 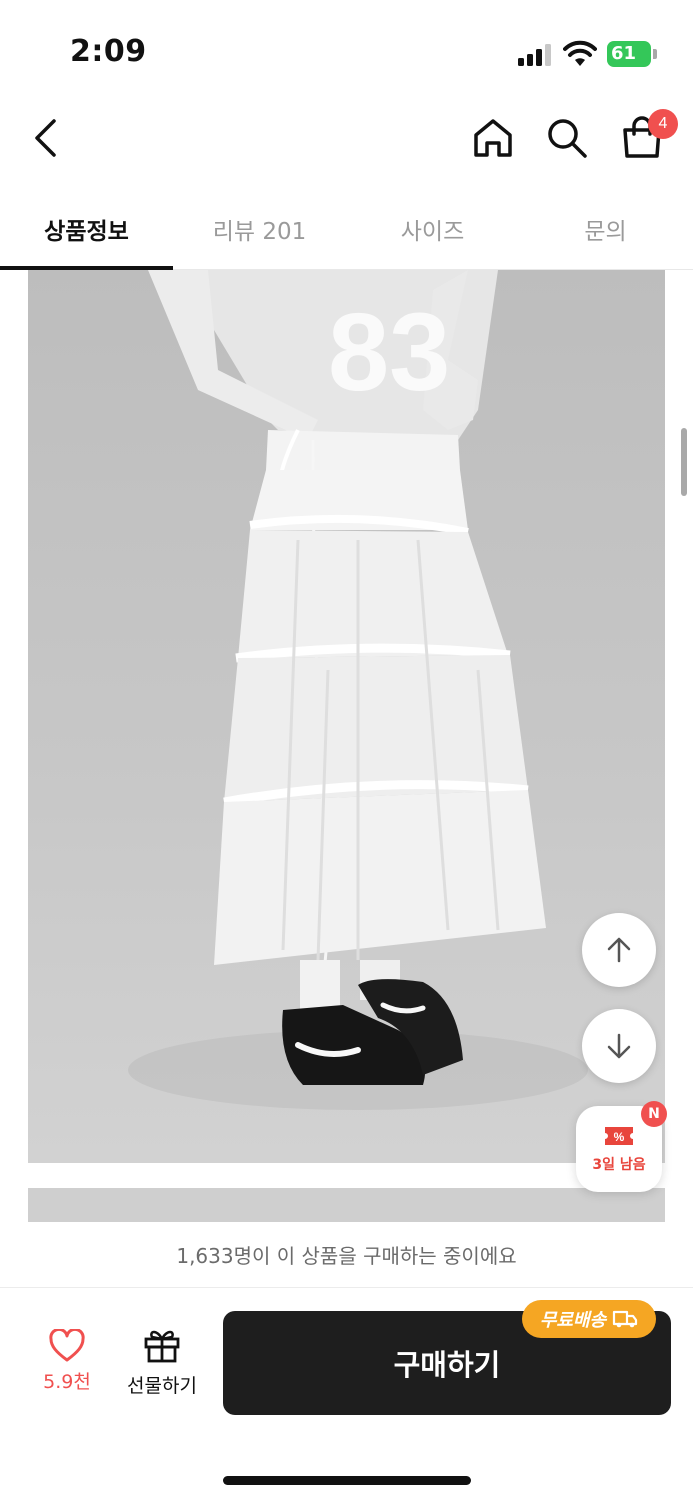 What do you see at coordinates (654, 1114) in the screenshot?
I see `coupon-new-badge: N` at bounding box center [654, 1114].